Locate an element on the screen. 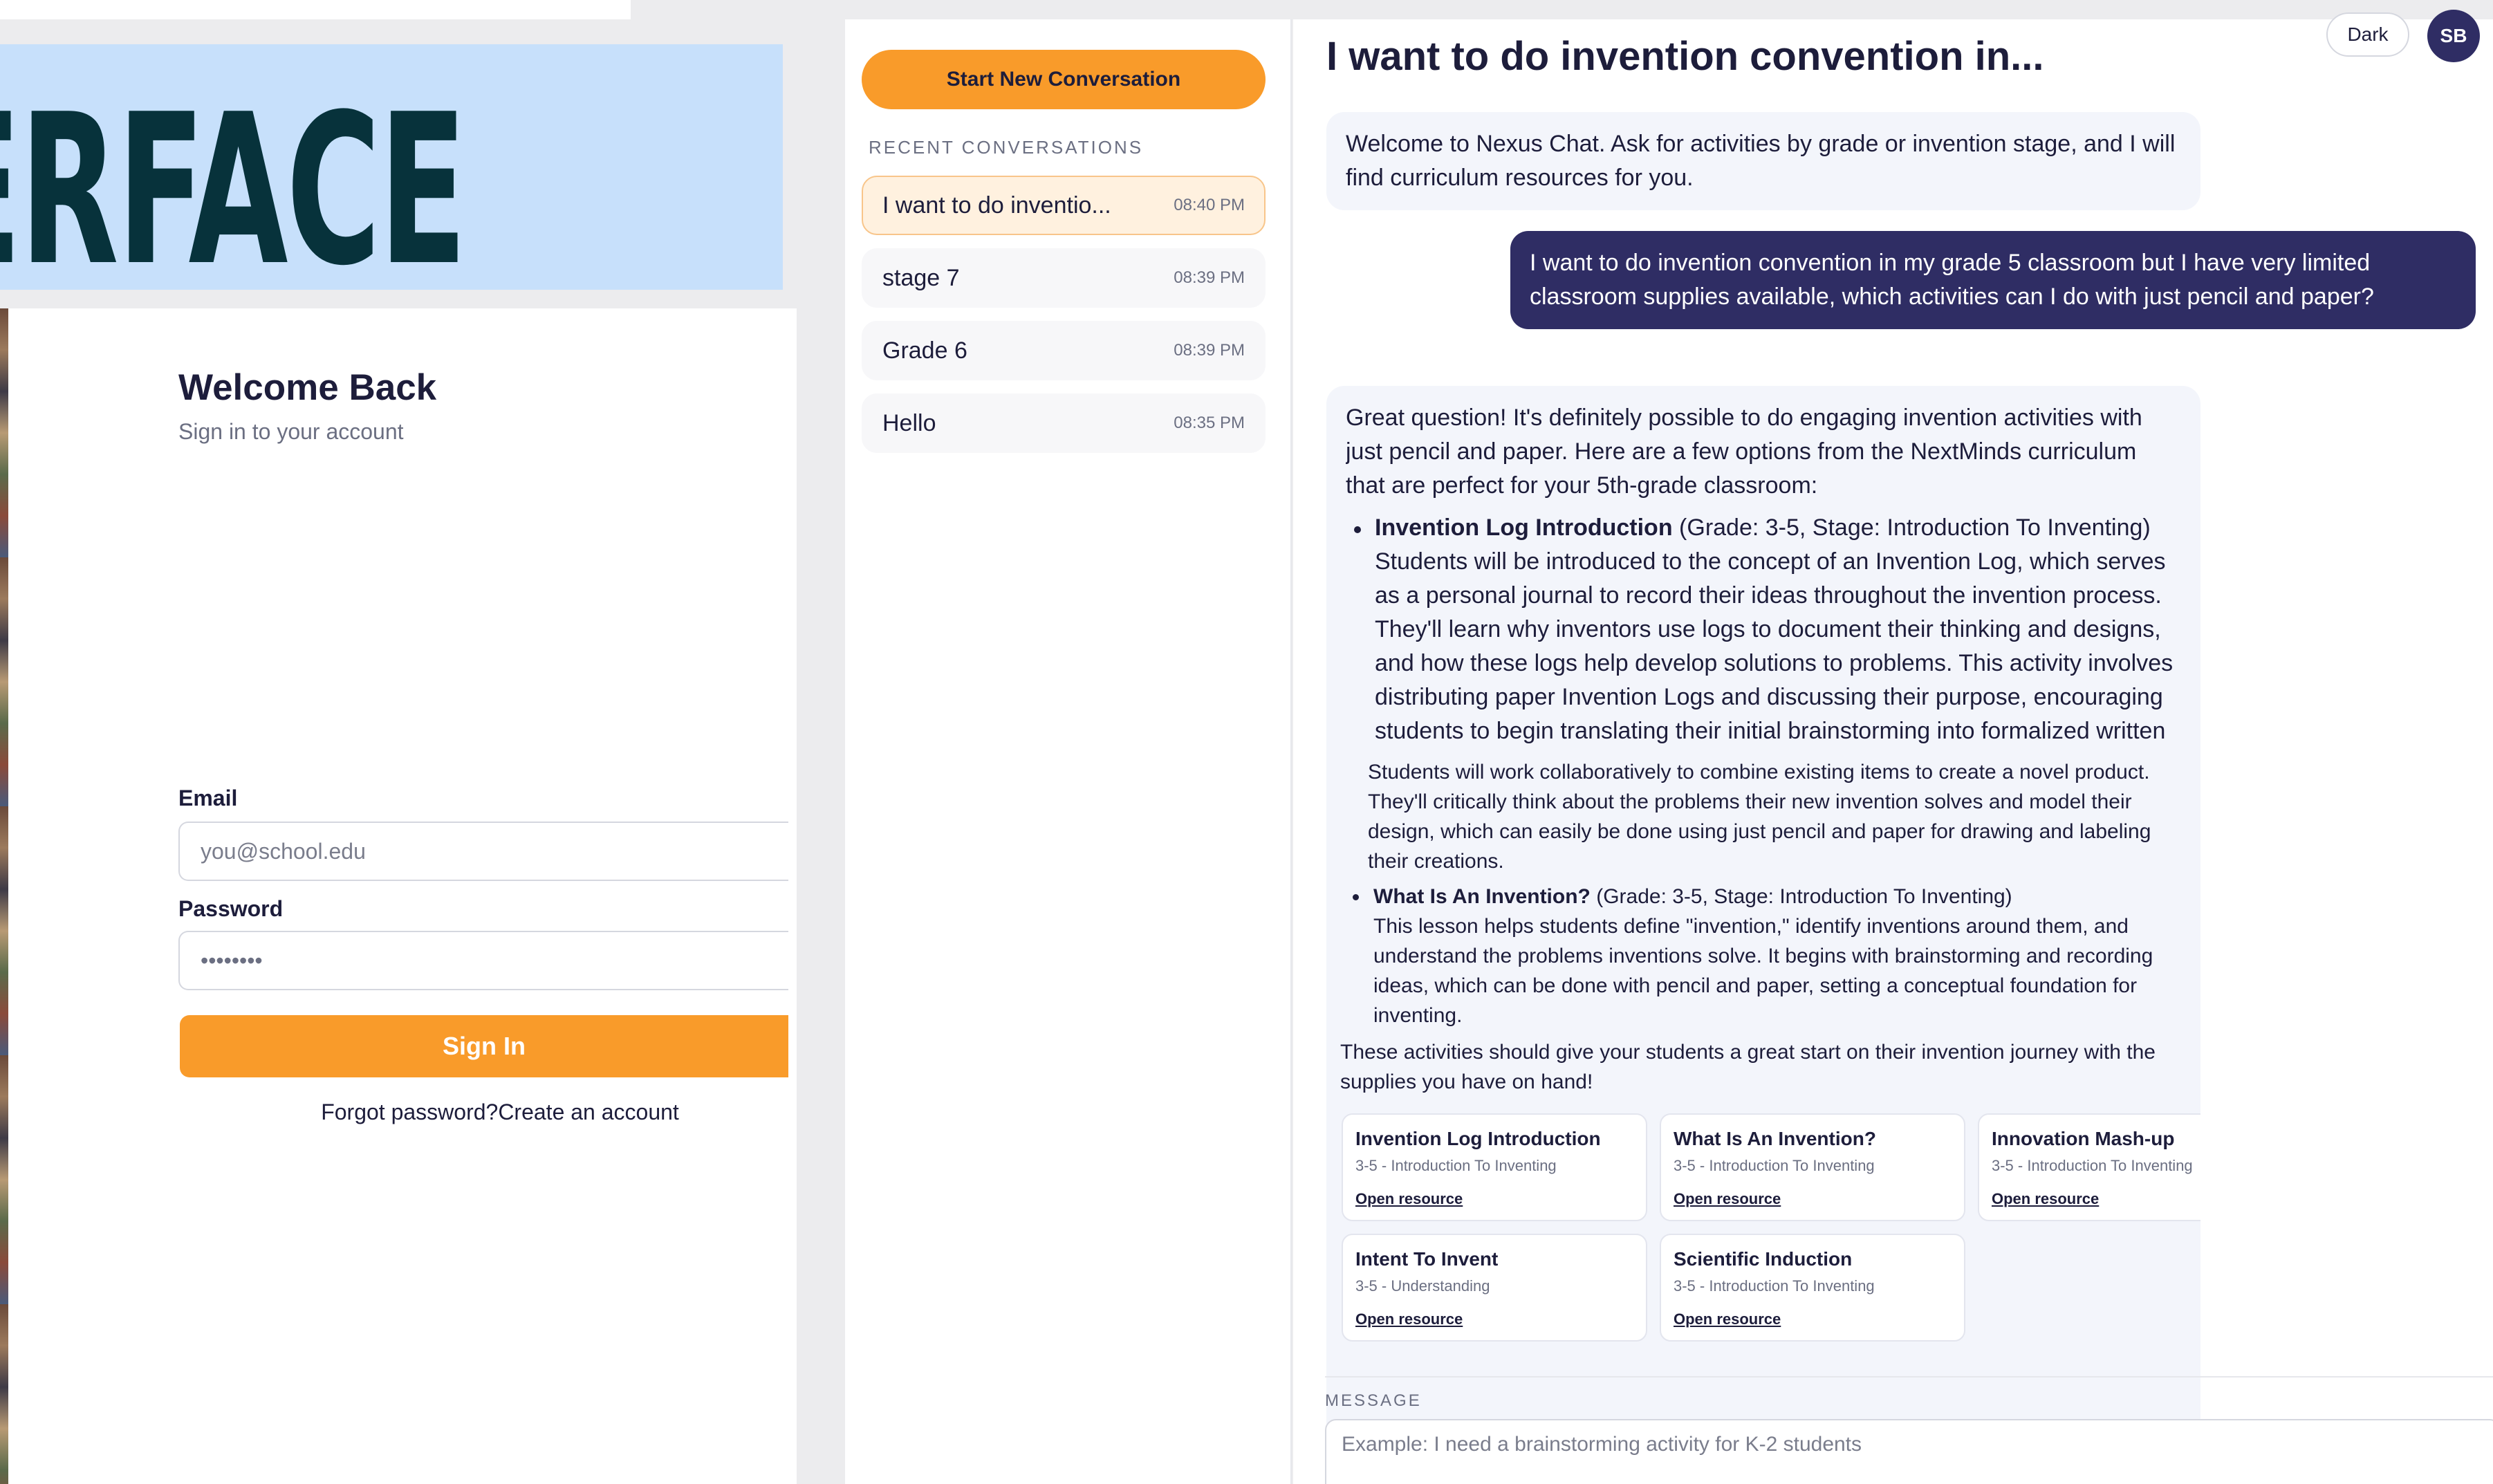  theme-toggle-button: Dark is located at coordinates (2367, 34).